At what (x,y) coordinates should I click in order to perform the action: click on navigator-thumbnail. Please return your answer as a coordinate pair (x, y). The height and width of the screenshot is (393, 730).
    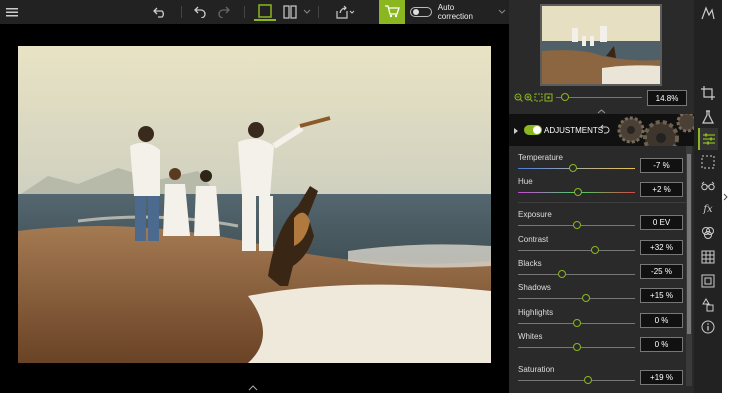
    Looking at the image, I should click on (601, 45).